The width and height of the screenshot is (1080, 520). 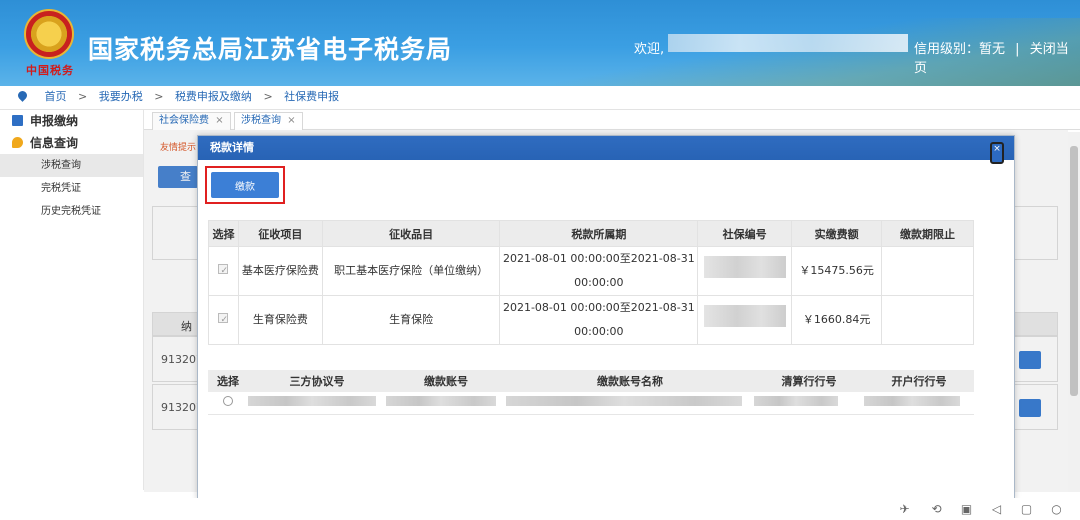 I want to click on top-links: 信用级别：暂无 | 关闭当页, so click(x=997, y=57).